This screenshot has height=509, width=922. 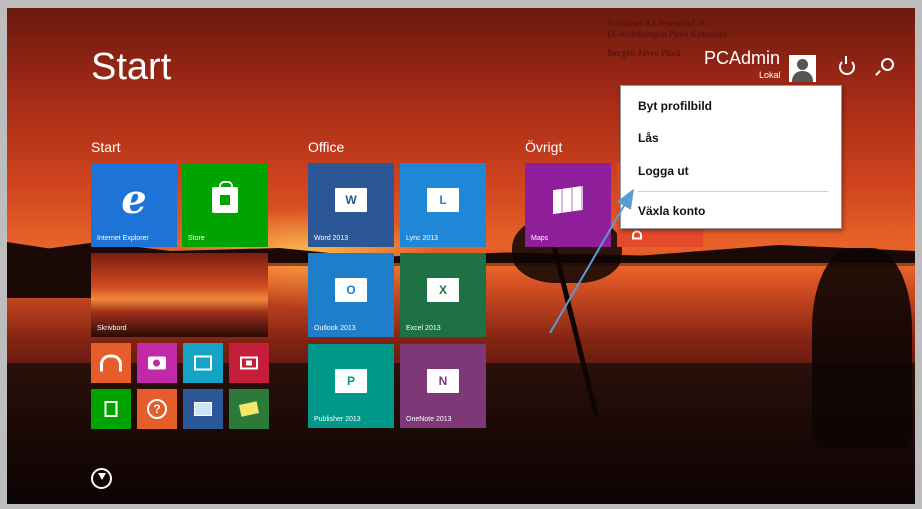 I want to click on annotation-arrow, so click(x=592, y=261).